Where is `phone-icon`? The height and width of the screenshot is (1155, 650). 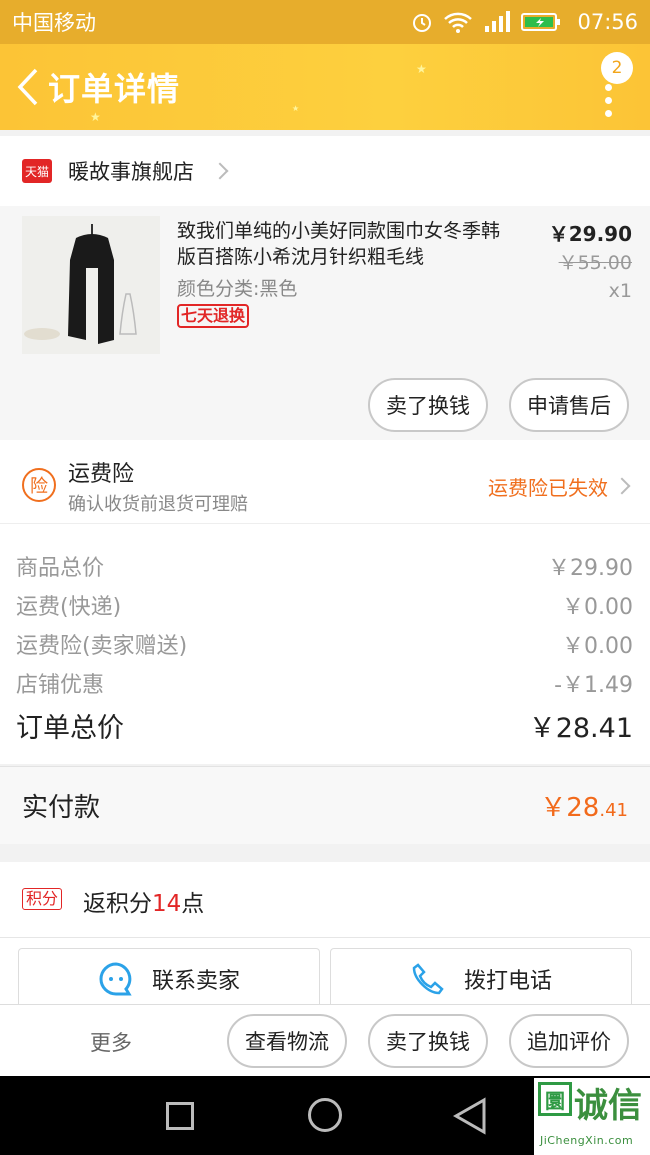 phone-icon is located at coordinates (428, 978).